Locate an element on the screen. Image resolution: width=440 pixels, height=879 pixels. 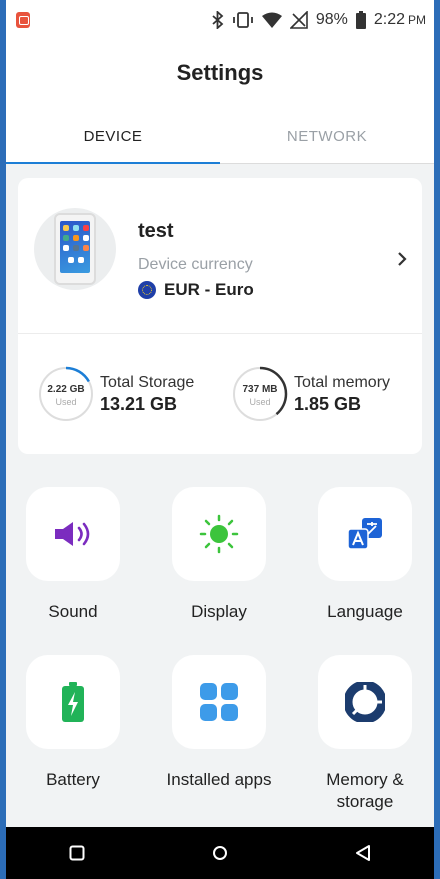
tile-sound-label: Sound is located at coordinates (73, 611).